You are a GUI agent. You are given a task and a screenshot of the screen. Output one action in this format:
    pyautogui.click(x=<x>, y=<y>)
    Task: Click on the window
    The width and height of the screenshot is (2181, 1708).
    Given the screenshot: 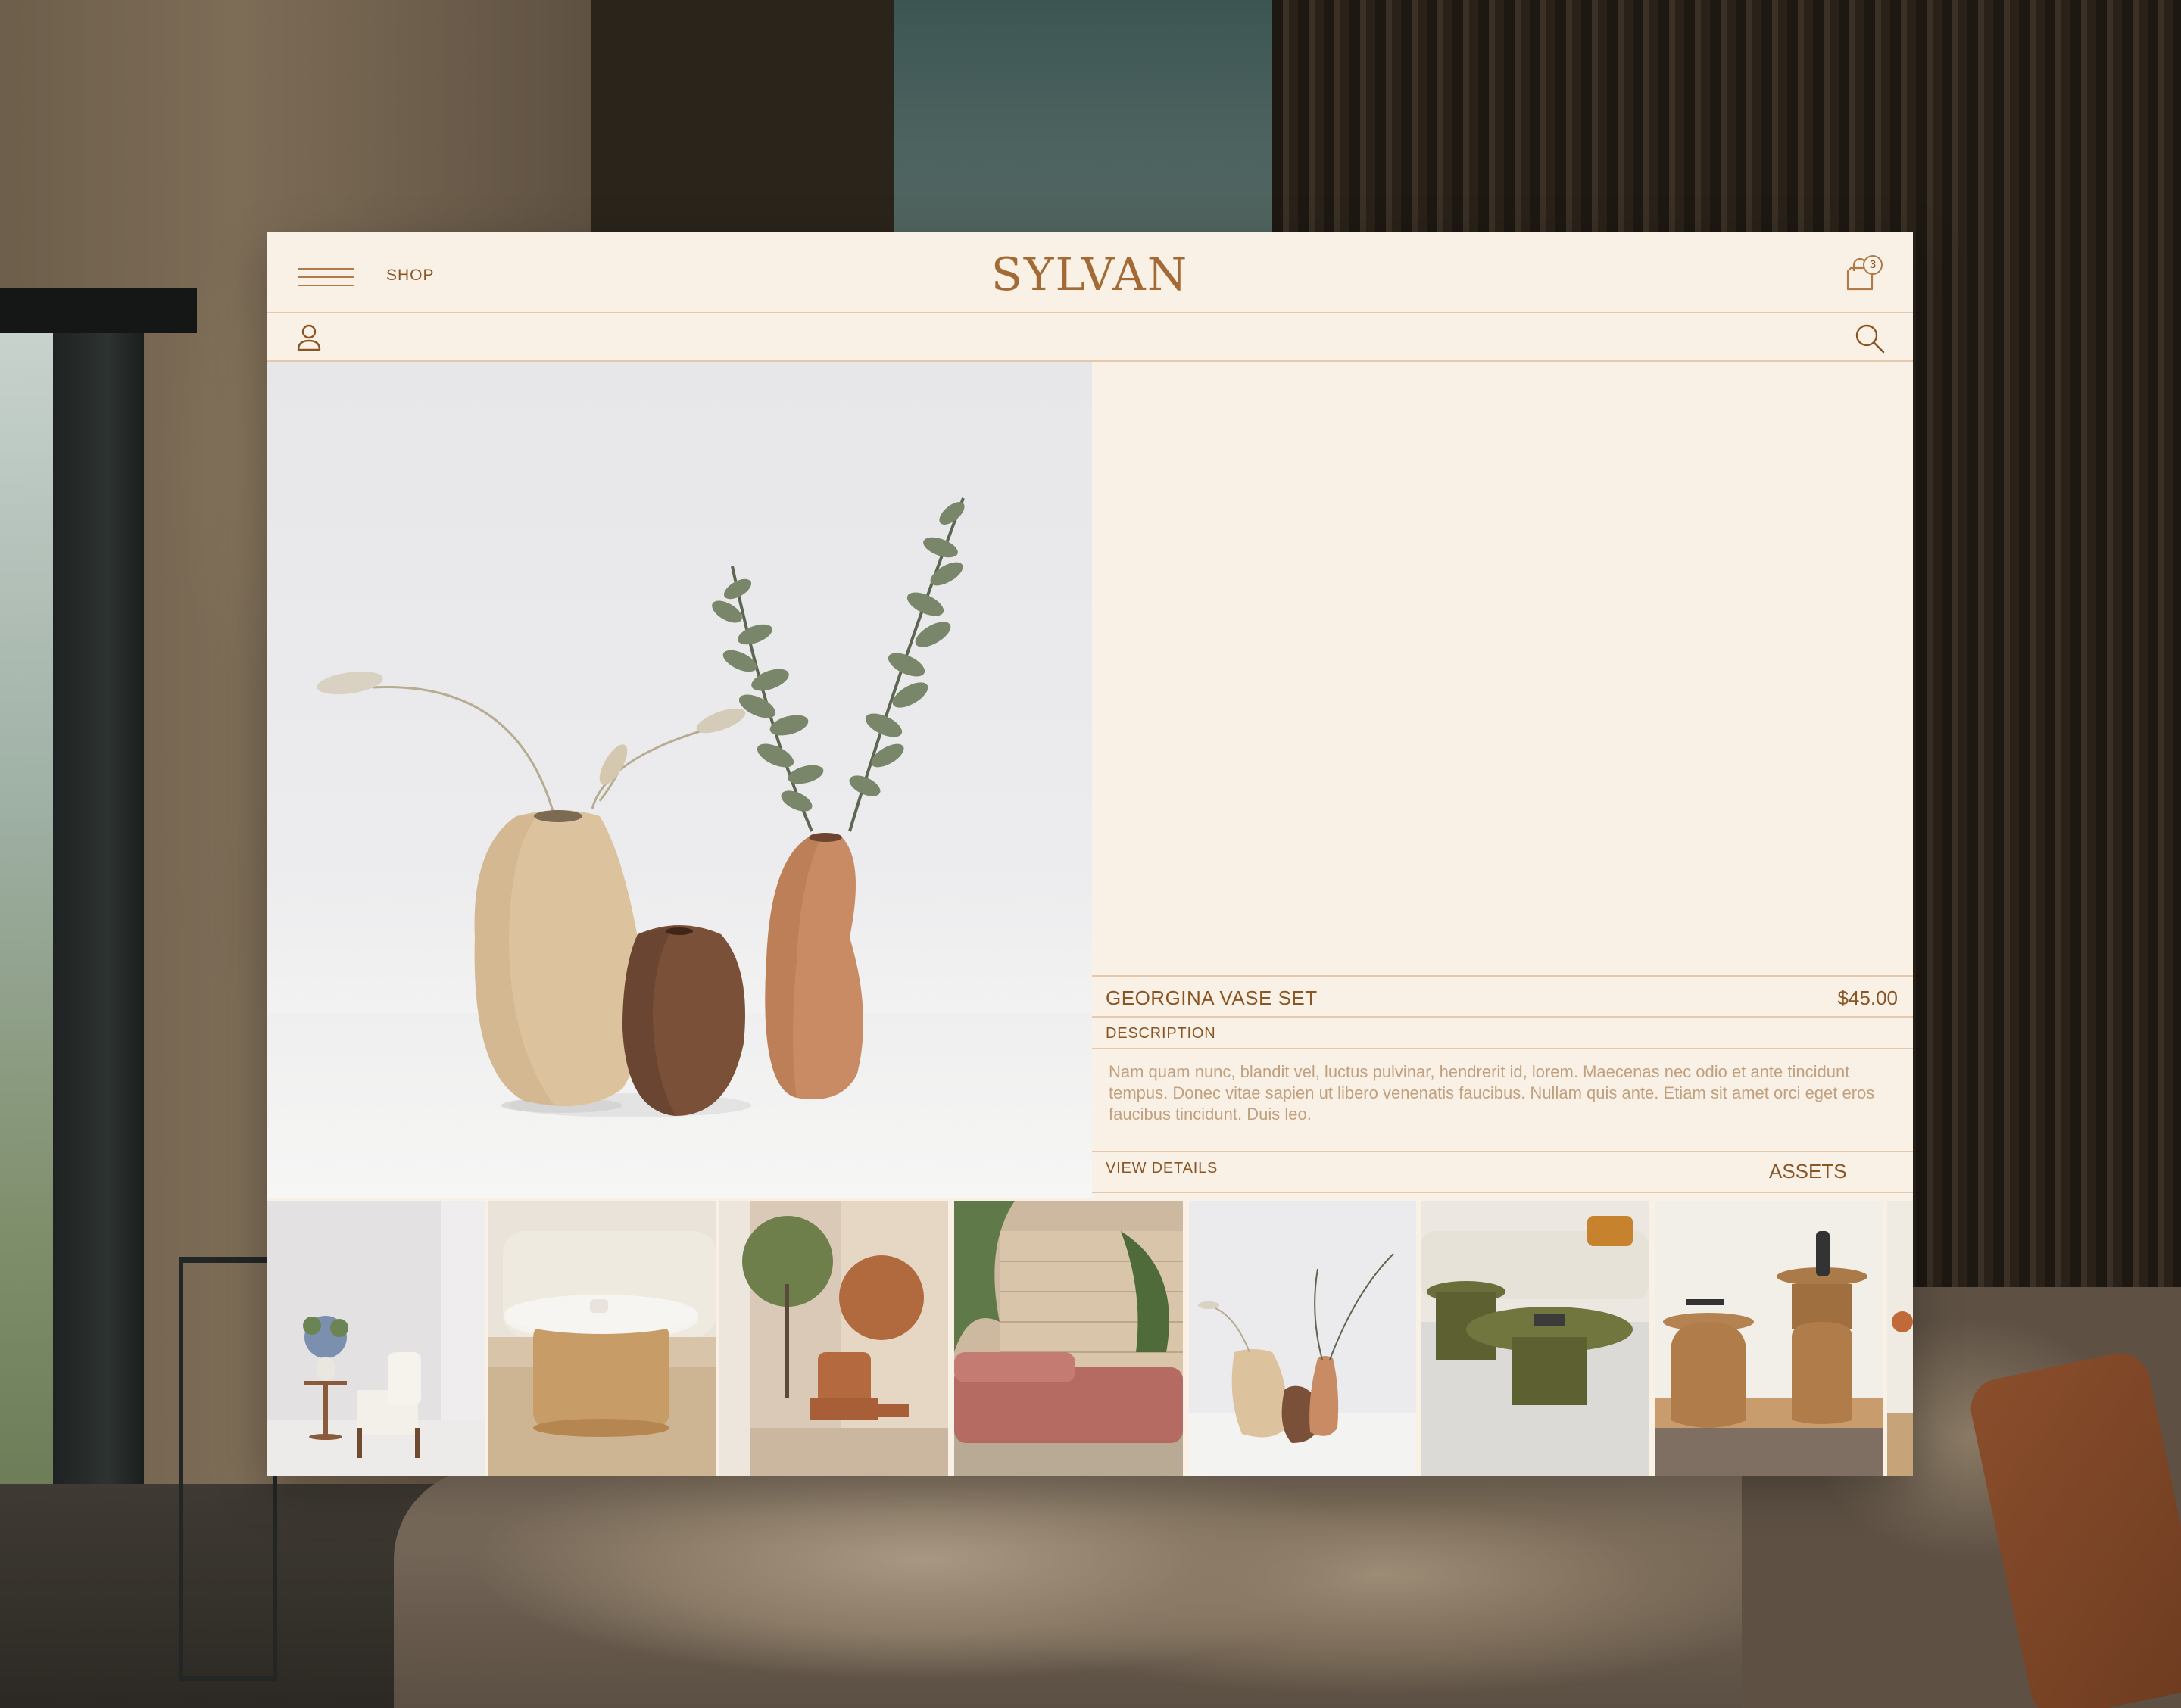 What is the action you would take?
    pyautogui.click(x=26, y=923)
    